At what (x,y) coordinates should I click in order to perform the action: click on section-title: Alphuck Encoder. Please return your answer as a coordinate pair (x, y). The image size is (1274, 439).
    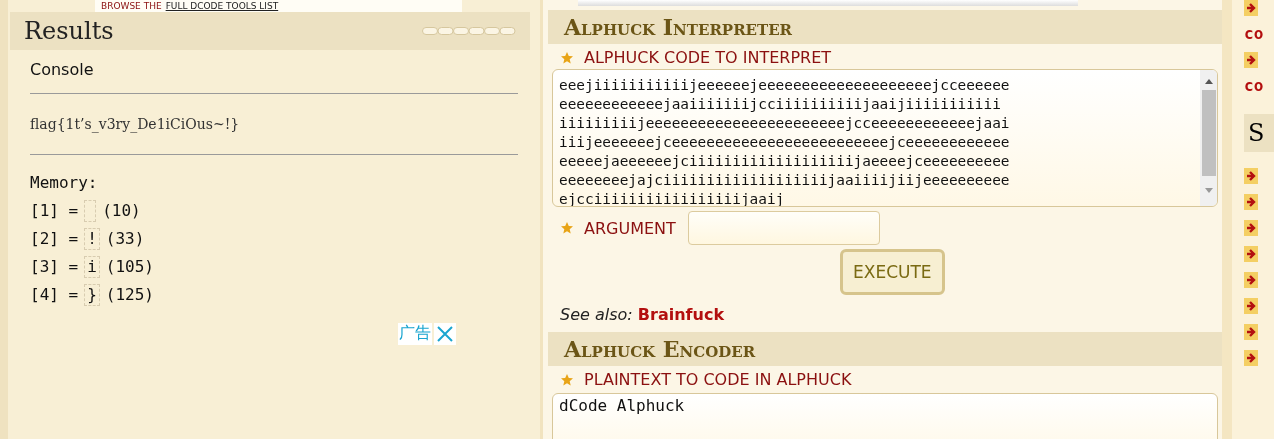
    Looking at the image, I should click on (660, 349).